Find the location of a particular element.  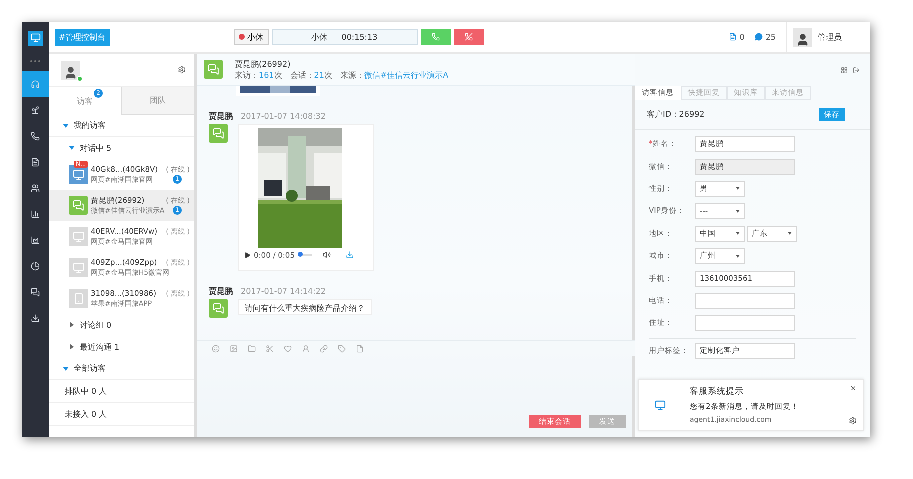

message-counter: 25 is located at coordinates (765, 37).